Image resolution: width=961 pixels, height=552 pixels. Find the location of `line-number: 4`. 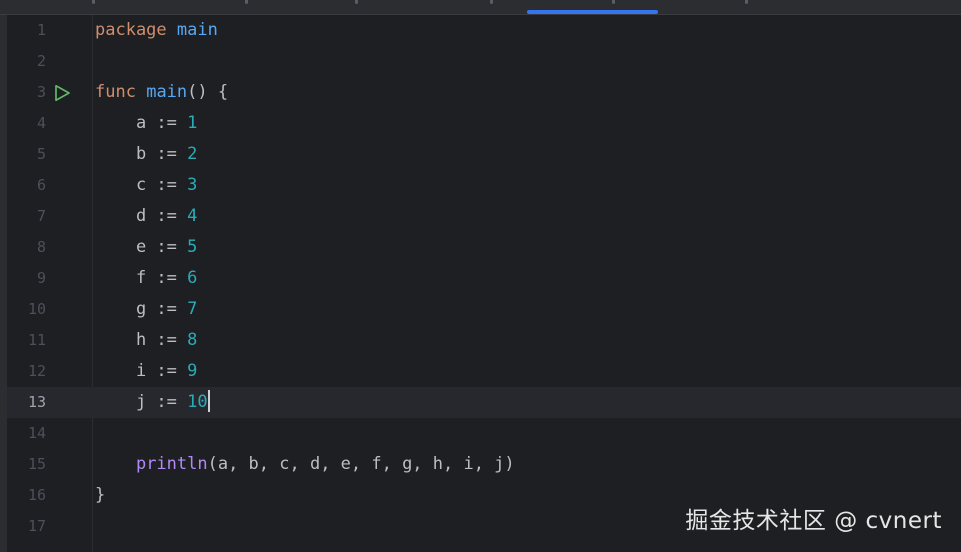

line-number: 4 is located at coordinates (26, 123).